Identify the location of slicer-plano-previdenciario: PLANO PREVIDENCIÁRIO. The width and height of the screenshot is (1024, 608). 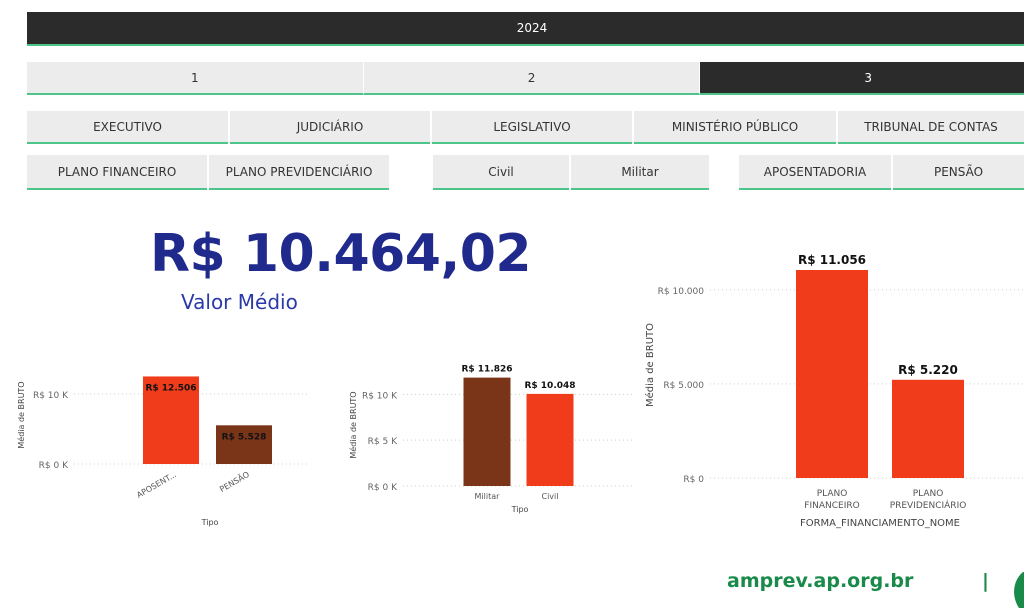
(299, 172).